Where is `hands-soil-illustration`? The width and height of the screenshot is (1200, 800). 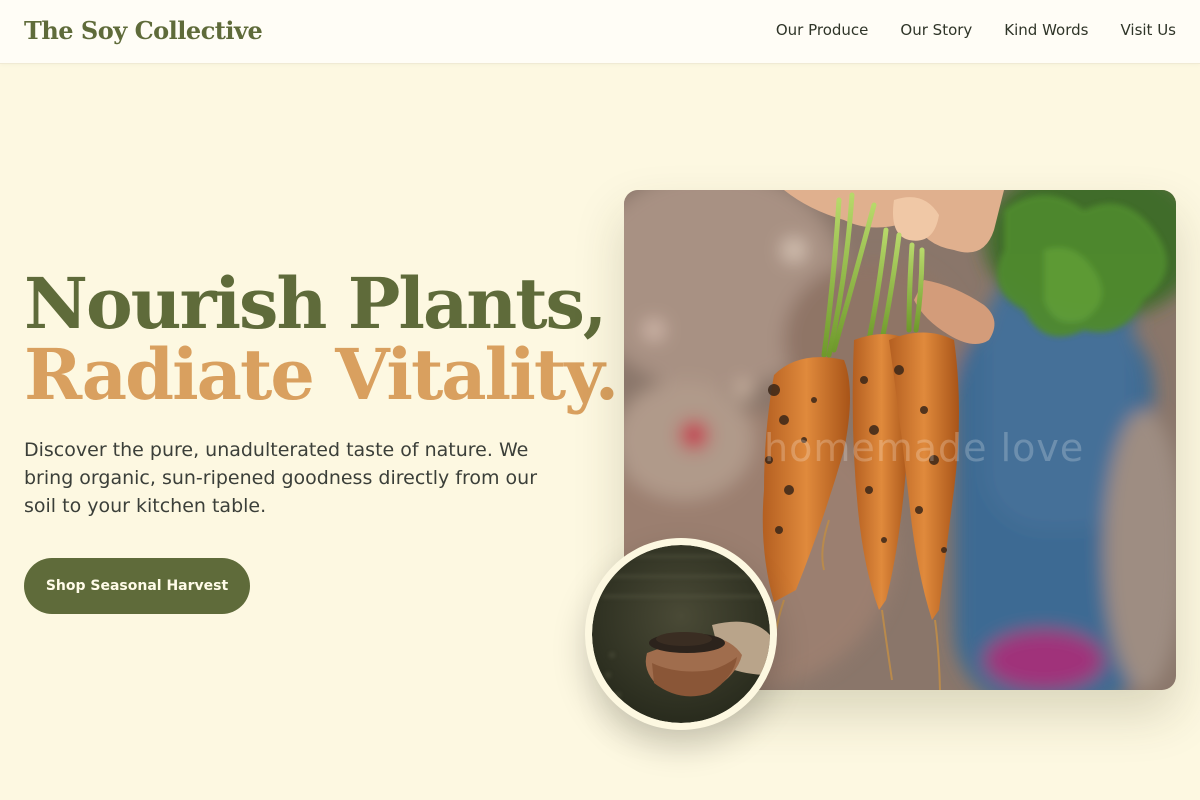 hands-soil-illustration is located at coordinates (681, 634).